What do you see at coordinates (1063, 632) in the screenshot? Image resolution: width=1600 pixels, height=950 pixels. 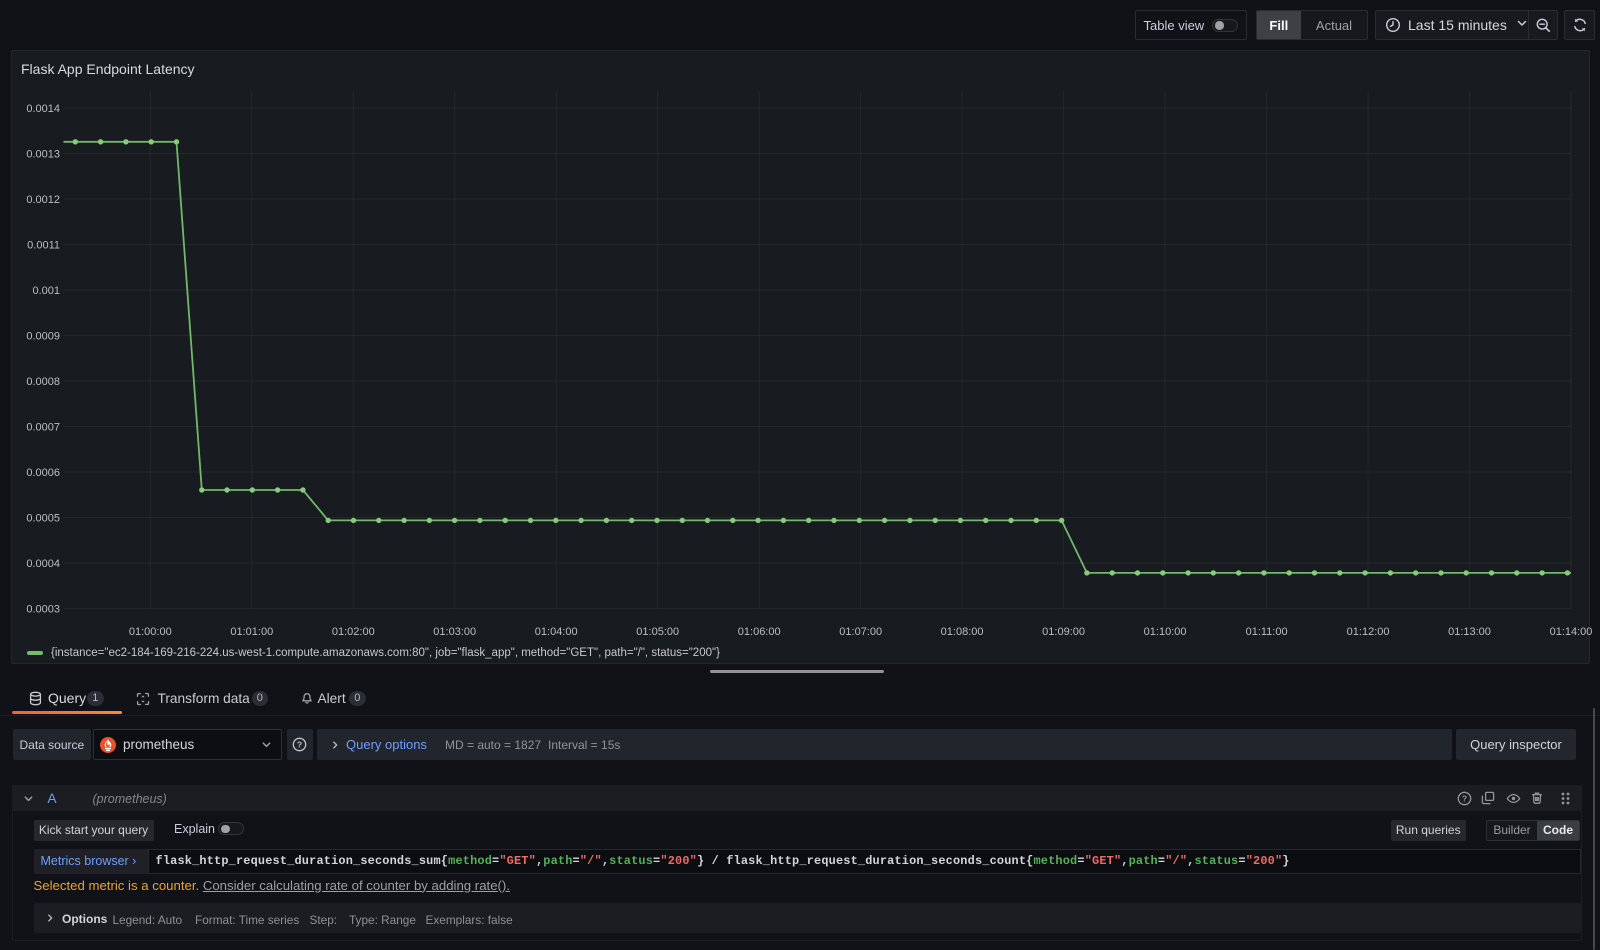 I see `svg-text: 01:09:00` at bounding box center [1063, 632].